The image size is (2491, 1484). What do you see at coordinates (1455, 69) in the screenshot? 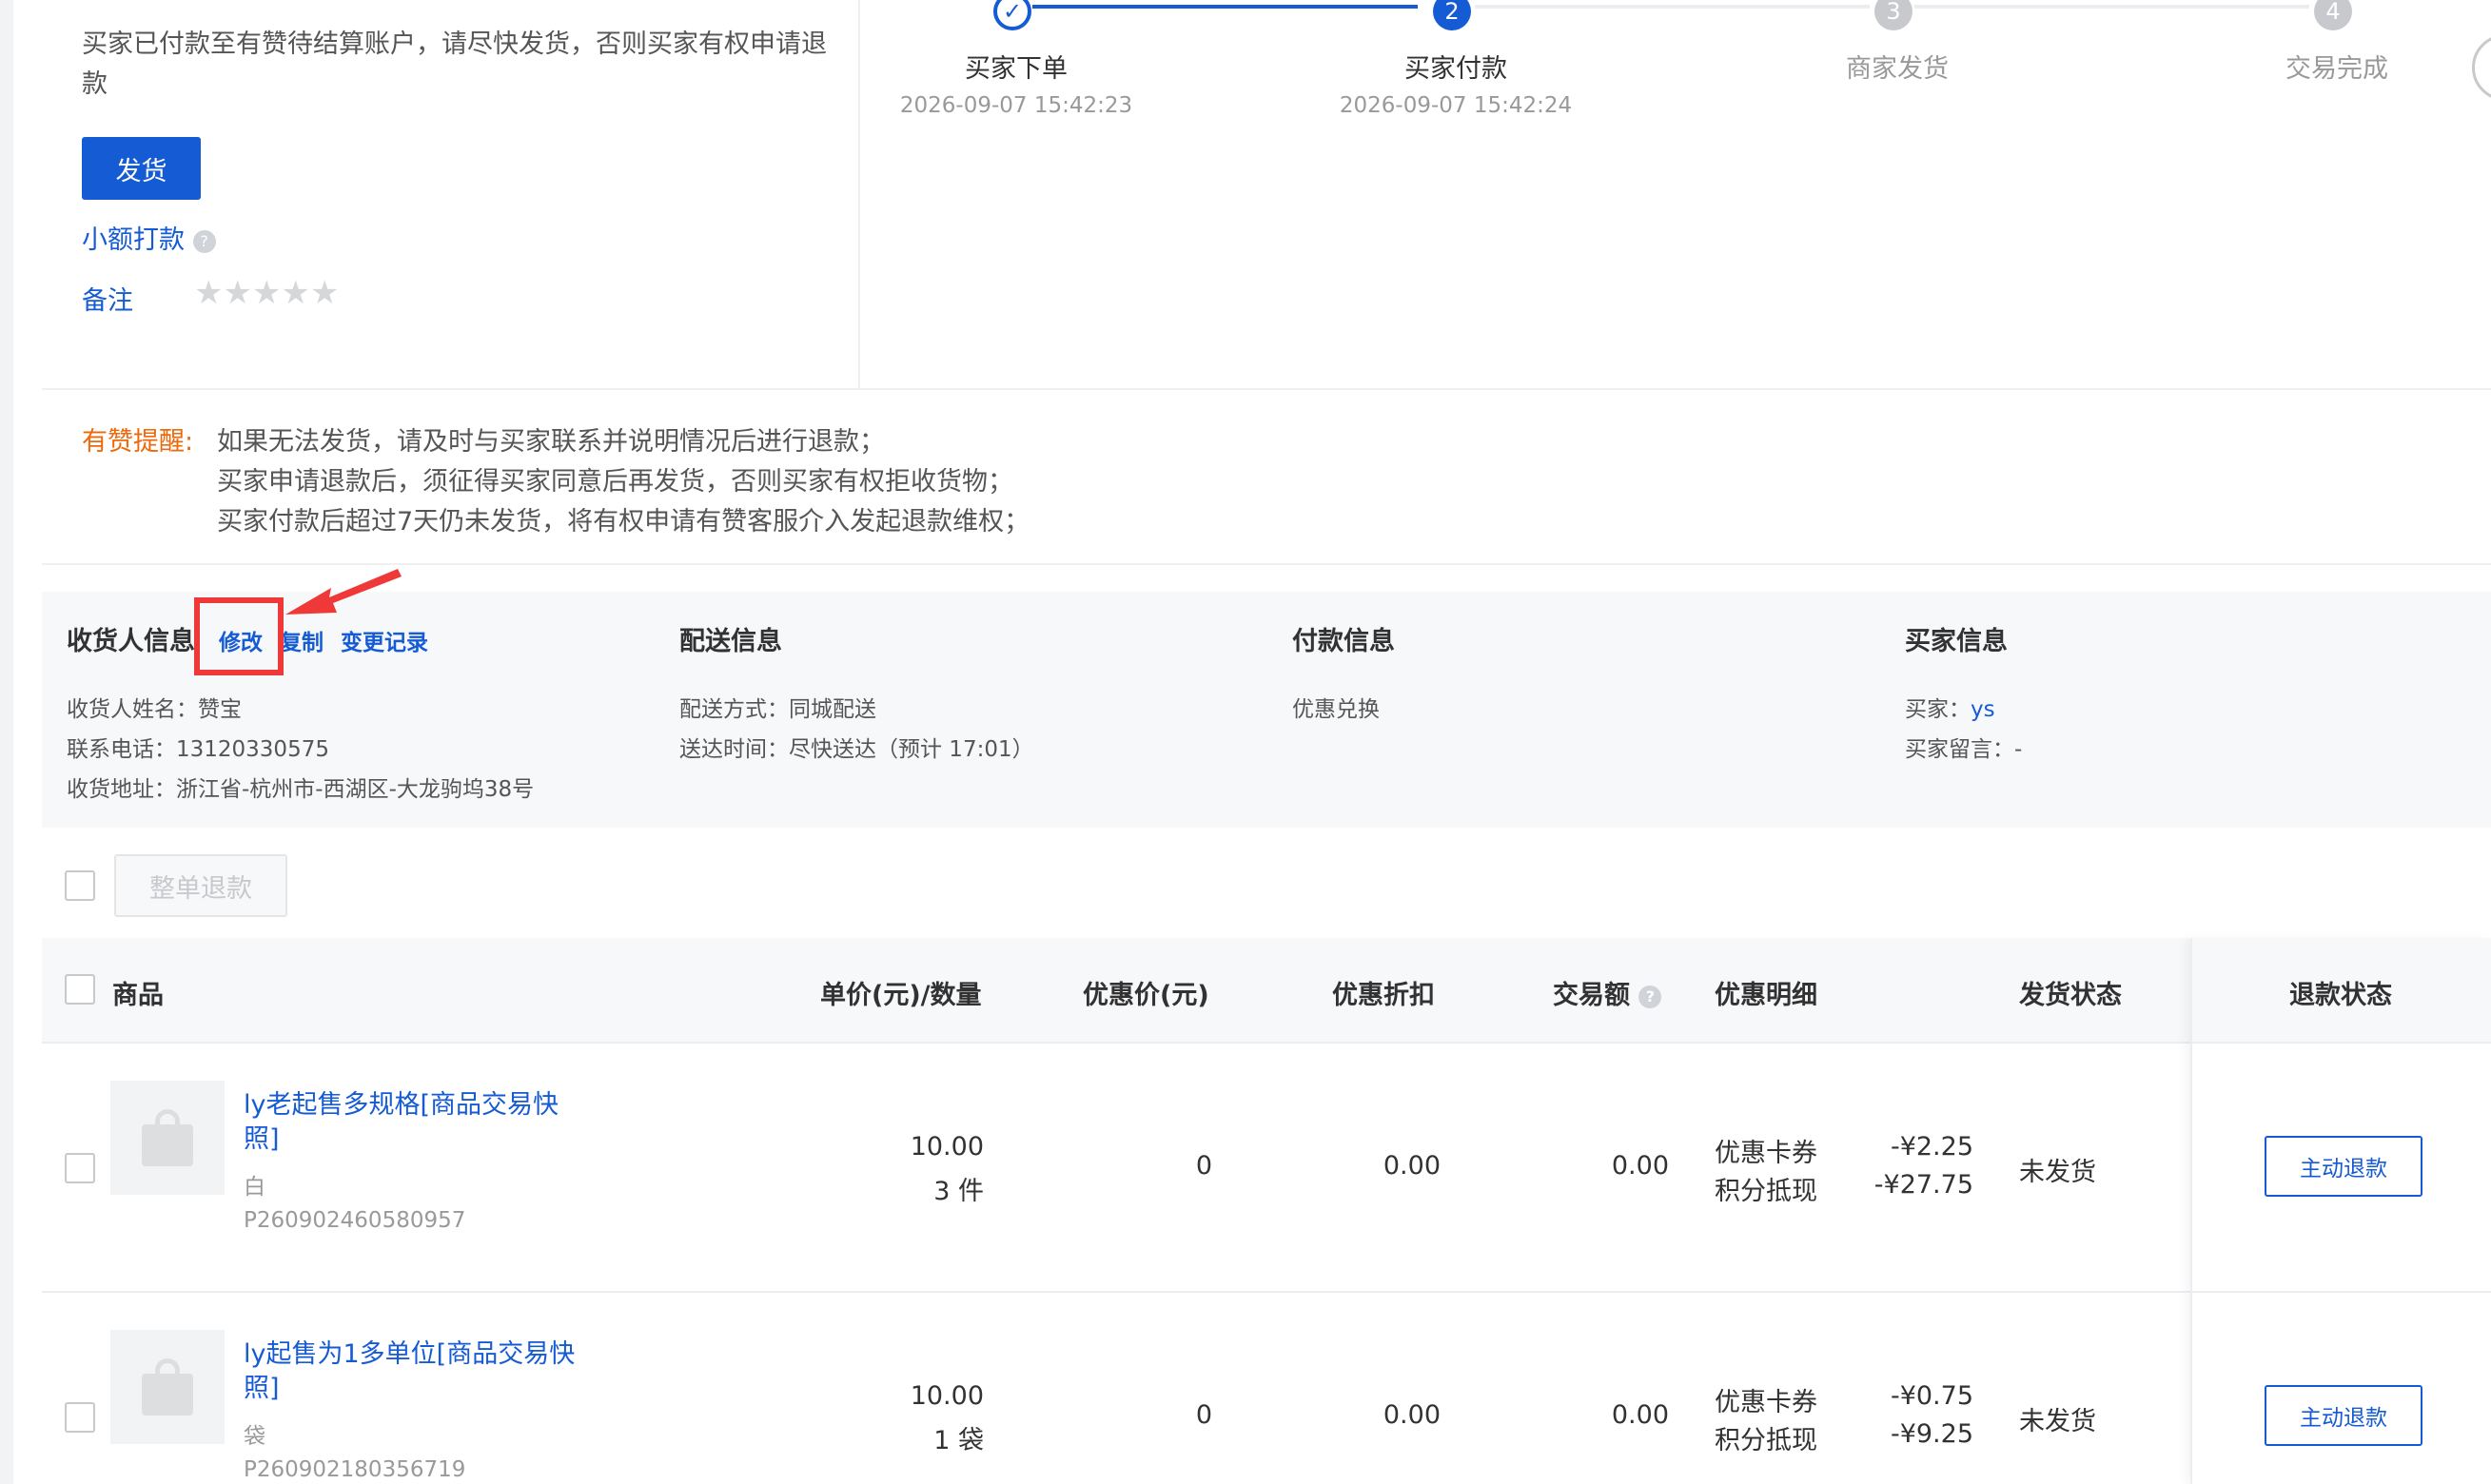
I see `step-2-label: 买家付款` at bounding box center [1455, 69].